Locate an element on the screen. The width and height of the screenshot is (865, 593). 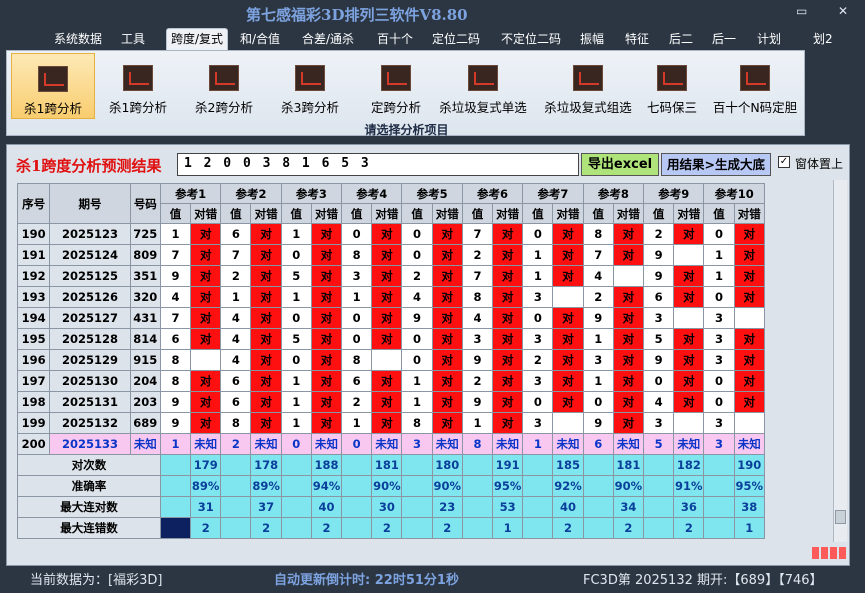
header-seq: 序号 is located at coordinates (33, 203).